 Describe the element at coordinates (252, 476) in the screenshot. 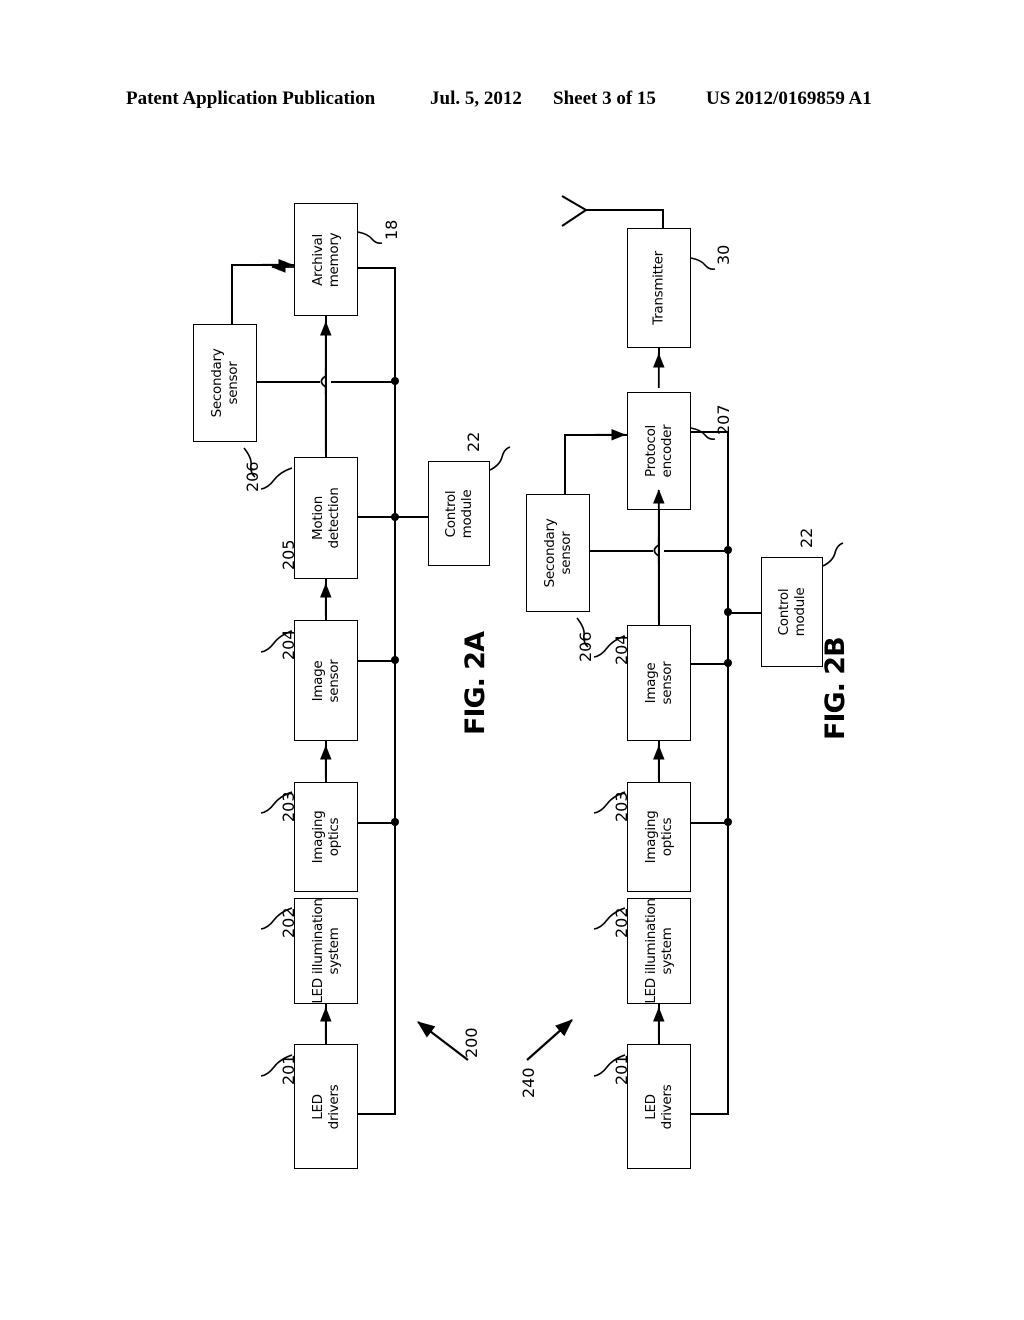

I see `ref-206: 206` at that location.